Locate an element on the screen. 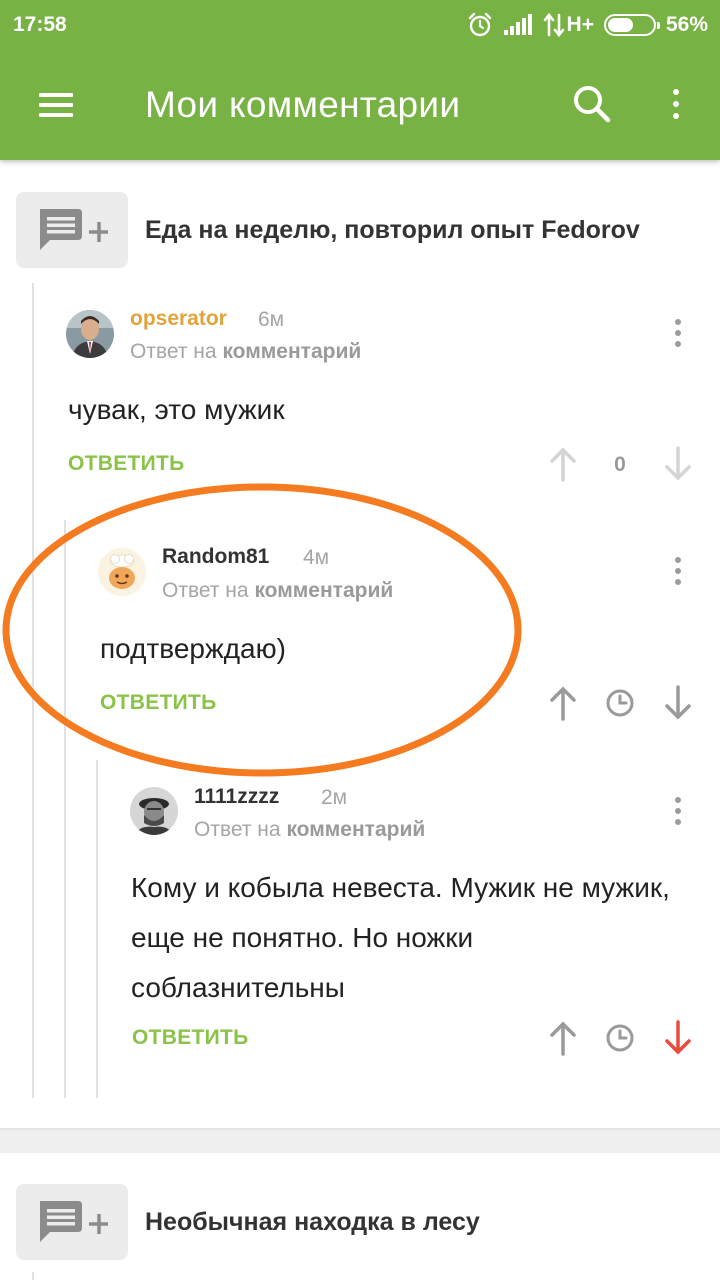 The width and height of the screenshot is (720, 1280). story-title: Необычная находка в лесу is located at coordinates (312, 1221).